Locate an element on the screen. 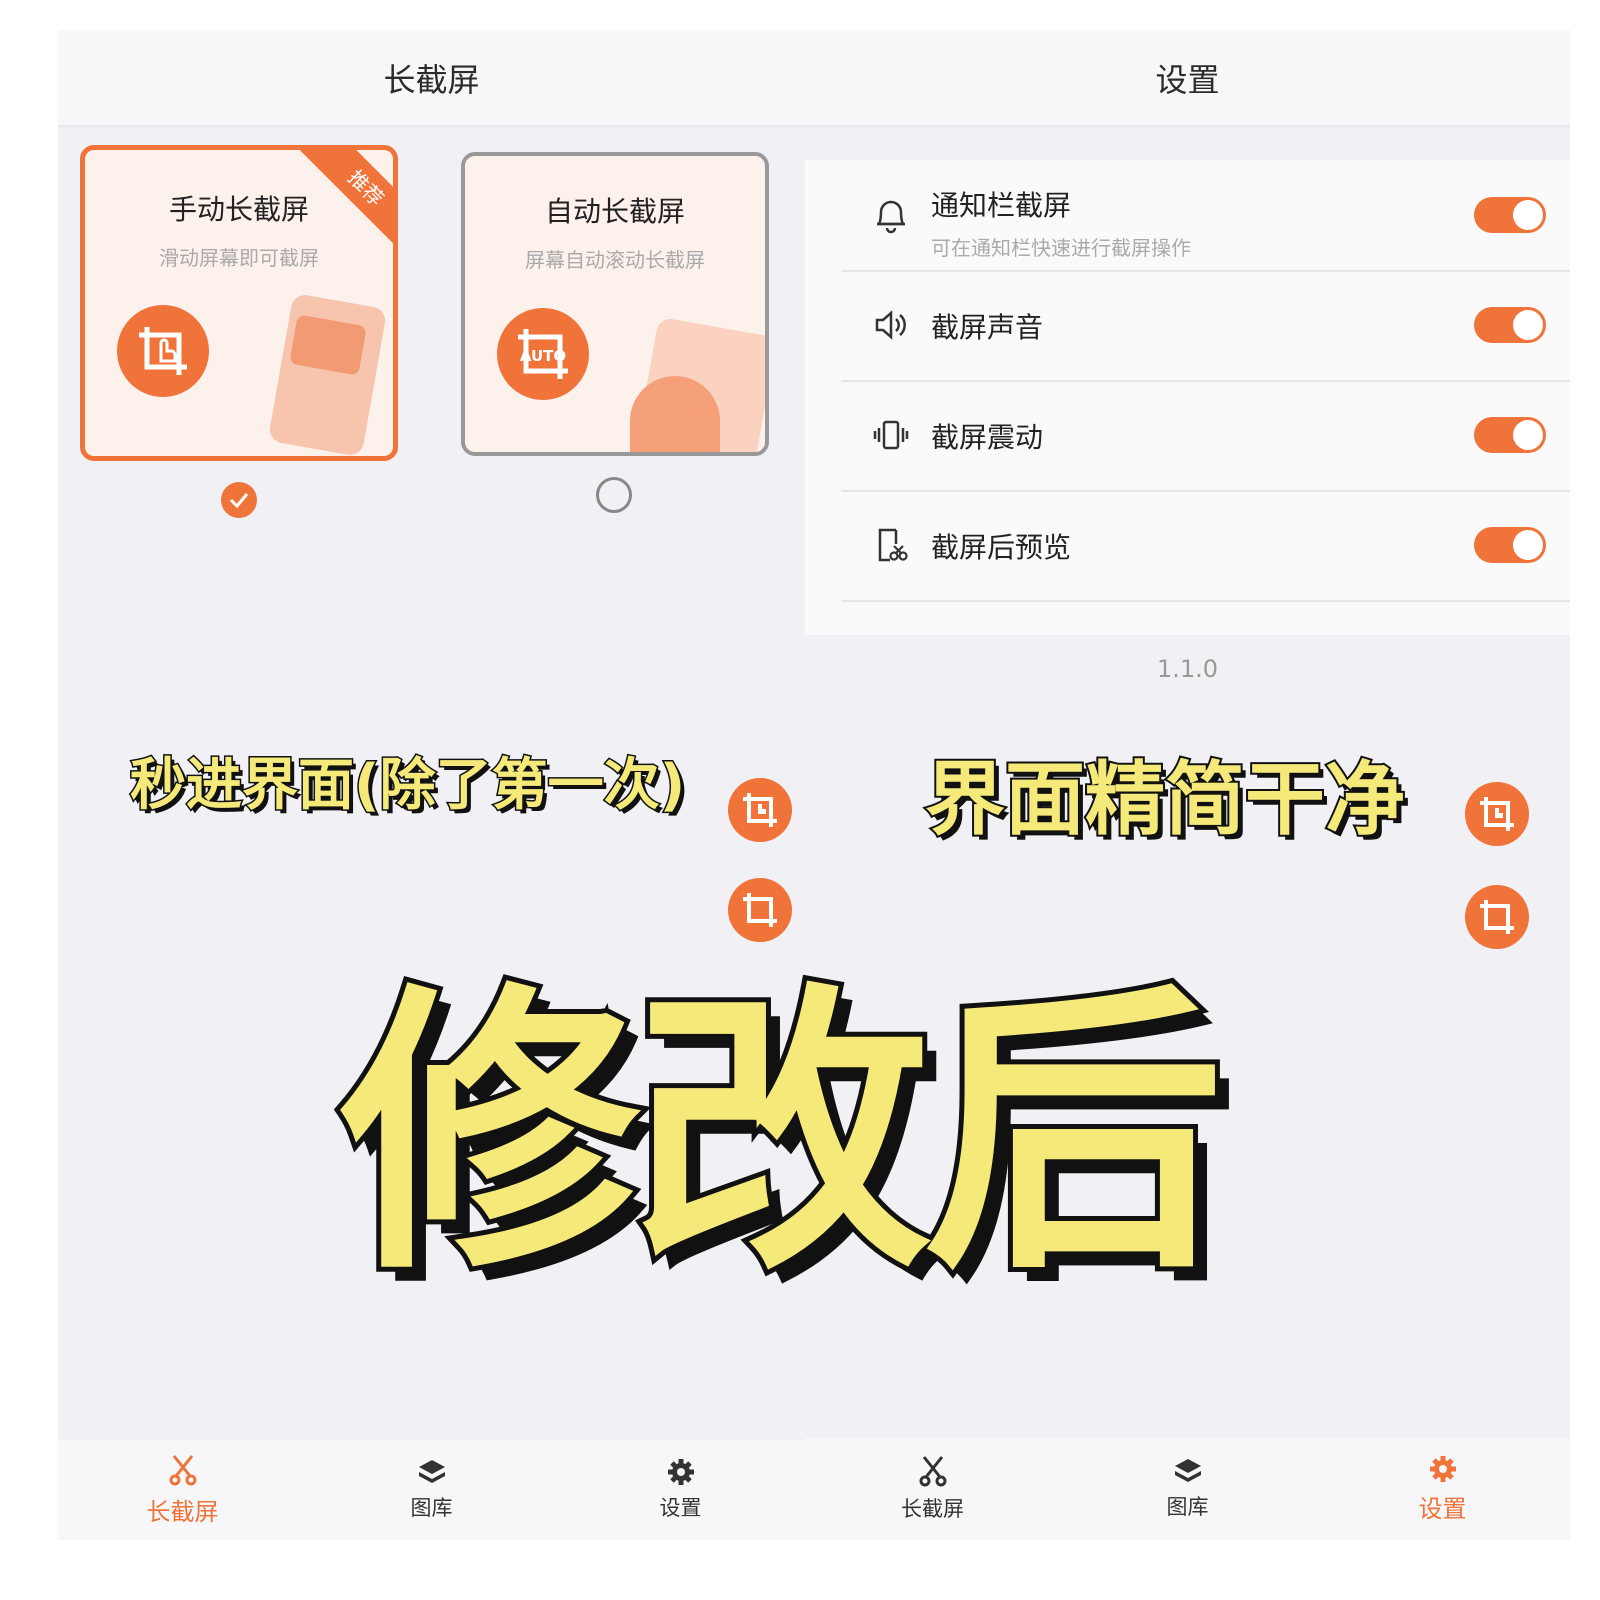 This screenshot has height=1600, width=1600. capture-sound-toggle is located at coordinates (1510, 325).